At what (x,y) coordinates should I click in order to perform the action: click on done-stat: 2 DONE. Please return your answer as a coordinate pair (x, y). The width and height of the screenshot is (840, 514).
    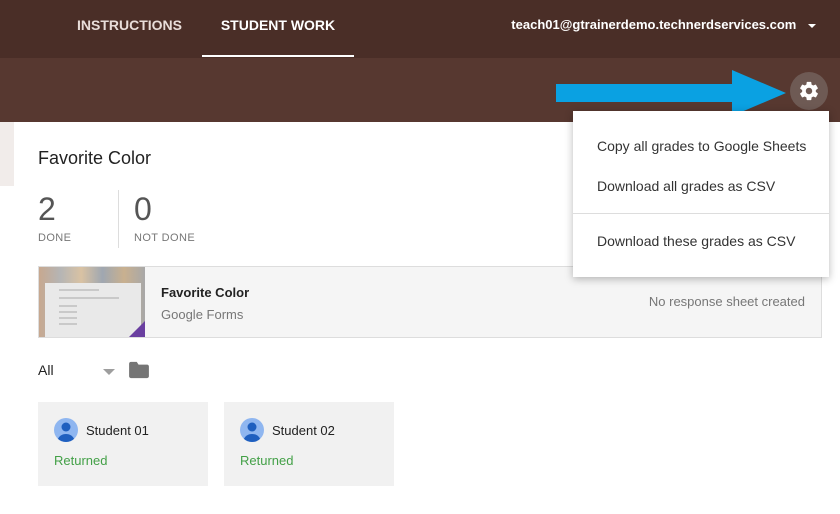
    Looking at the image, I should click on (54, 217).